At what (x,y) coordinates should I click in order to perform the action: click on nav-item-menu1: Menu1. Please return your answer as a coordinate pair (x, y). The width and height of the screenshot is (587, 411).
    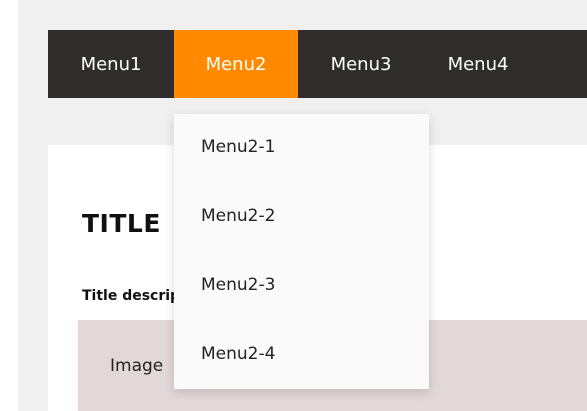
    Looking at the image, I should click on (111, 64).